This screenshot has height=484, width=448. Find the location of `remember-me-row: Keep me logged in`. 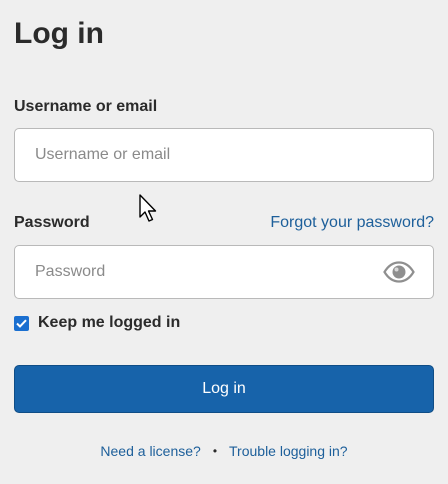

remember-me-row: Keep me logged in is located at coordinates (97, 323).